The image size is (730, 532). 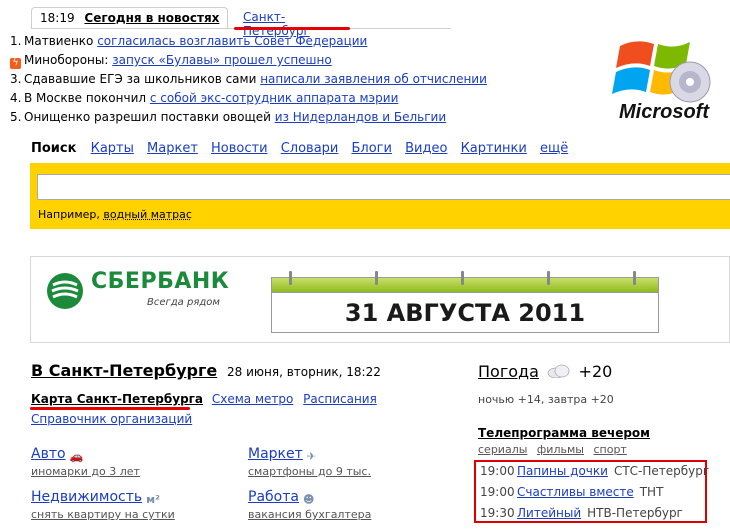 I want to click on weather-widget: Погода +20, so click(x=545, y=371).